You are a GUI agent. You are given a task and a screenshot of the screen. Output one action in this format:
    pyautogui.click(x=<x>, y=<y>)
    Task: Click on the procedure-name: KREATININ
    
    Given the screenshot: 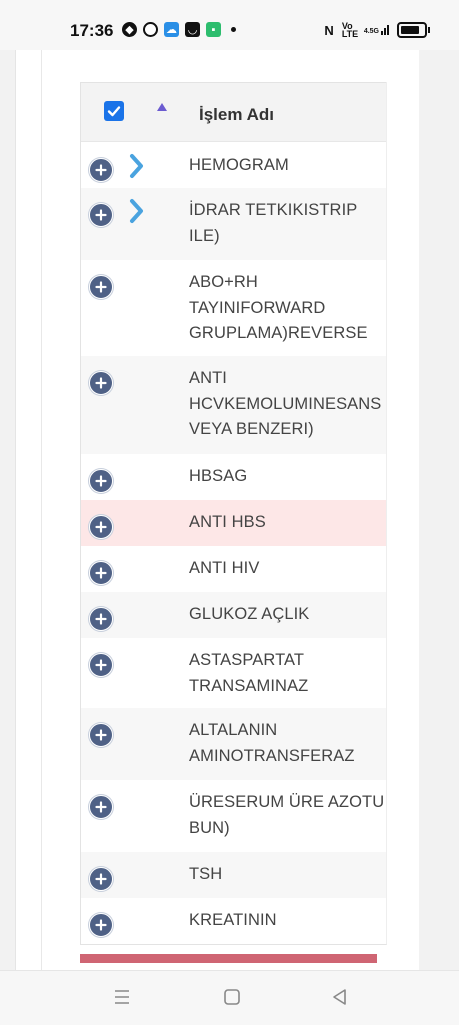 What is the action you would take?
    pyautogui.click(x=233, y=920)
    